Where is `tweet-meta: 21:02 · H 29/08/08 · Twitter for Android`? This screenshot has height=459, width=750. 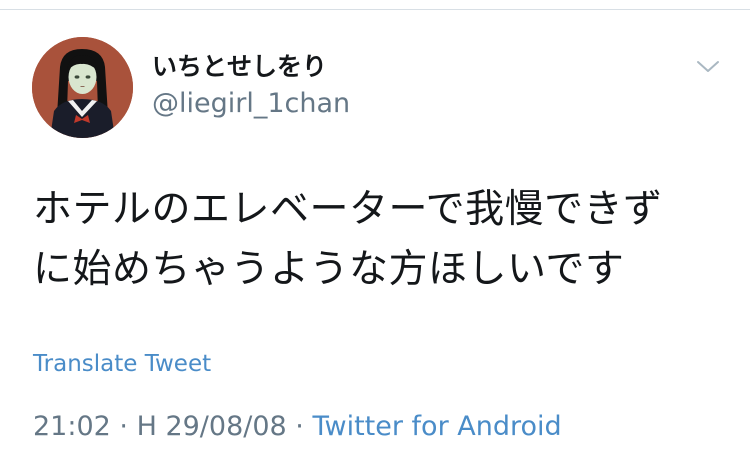
tweet-meta: 21:02 · H 29/08/08 · Twitter for Android is located at coordinates (297, 427).